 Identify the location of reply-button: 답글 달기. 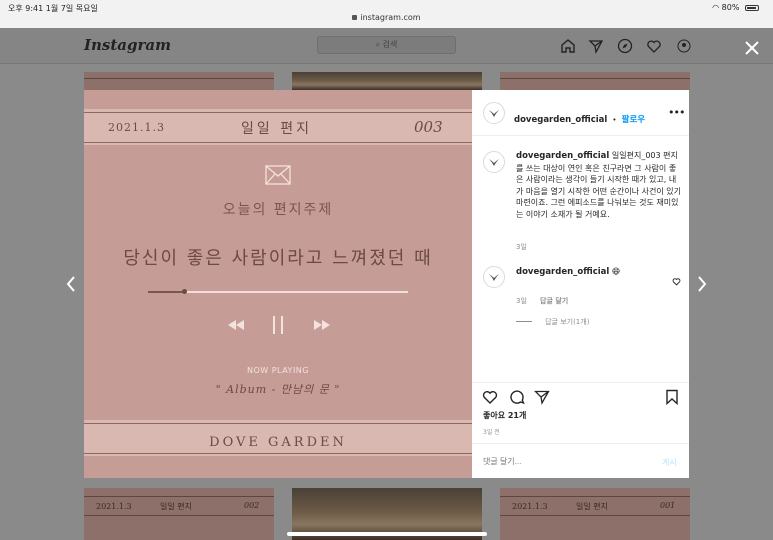
(554, 301).